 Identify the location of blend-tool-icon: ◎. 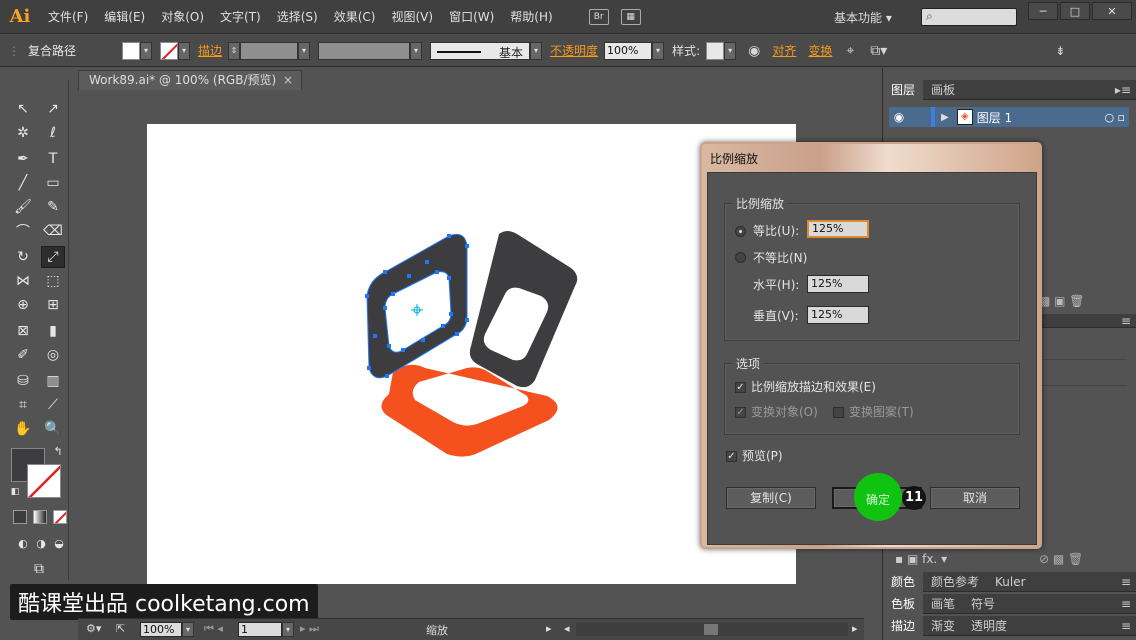
(53, 355).